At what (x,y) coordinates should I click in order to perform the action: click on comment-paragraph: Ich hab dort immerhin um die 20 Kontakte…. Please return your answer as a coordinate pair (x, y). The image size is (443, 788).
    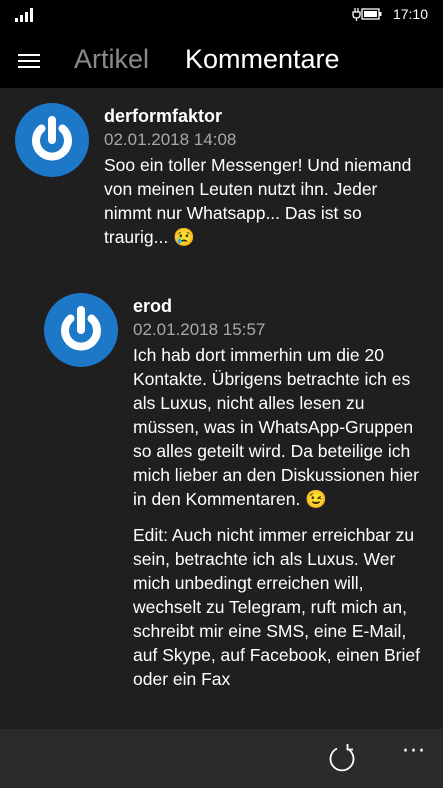
    Looking at the image, I should click on (276, 427).